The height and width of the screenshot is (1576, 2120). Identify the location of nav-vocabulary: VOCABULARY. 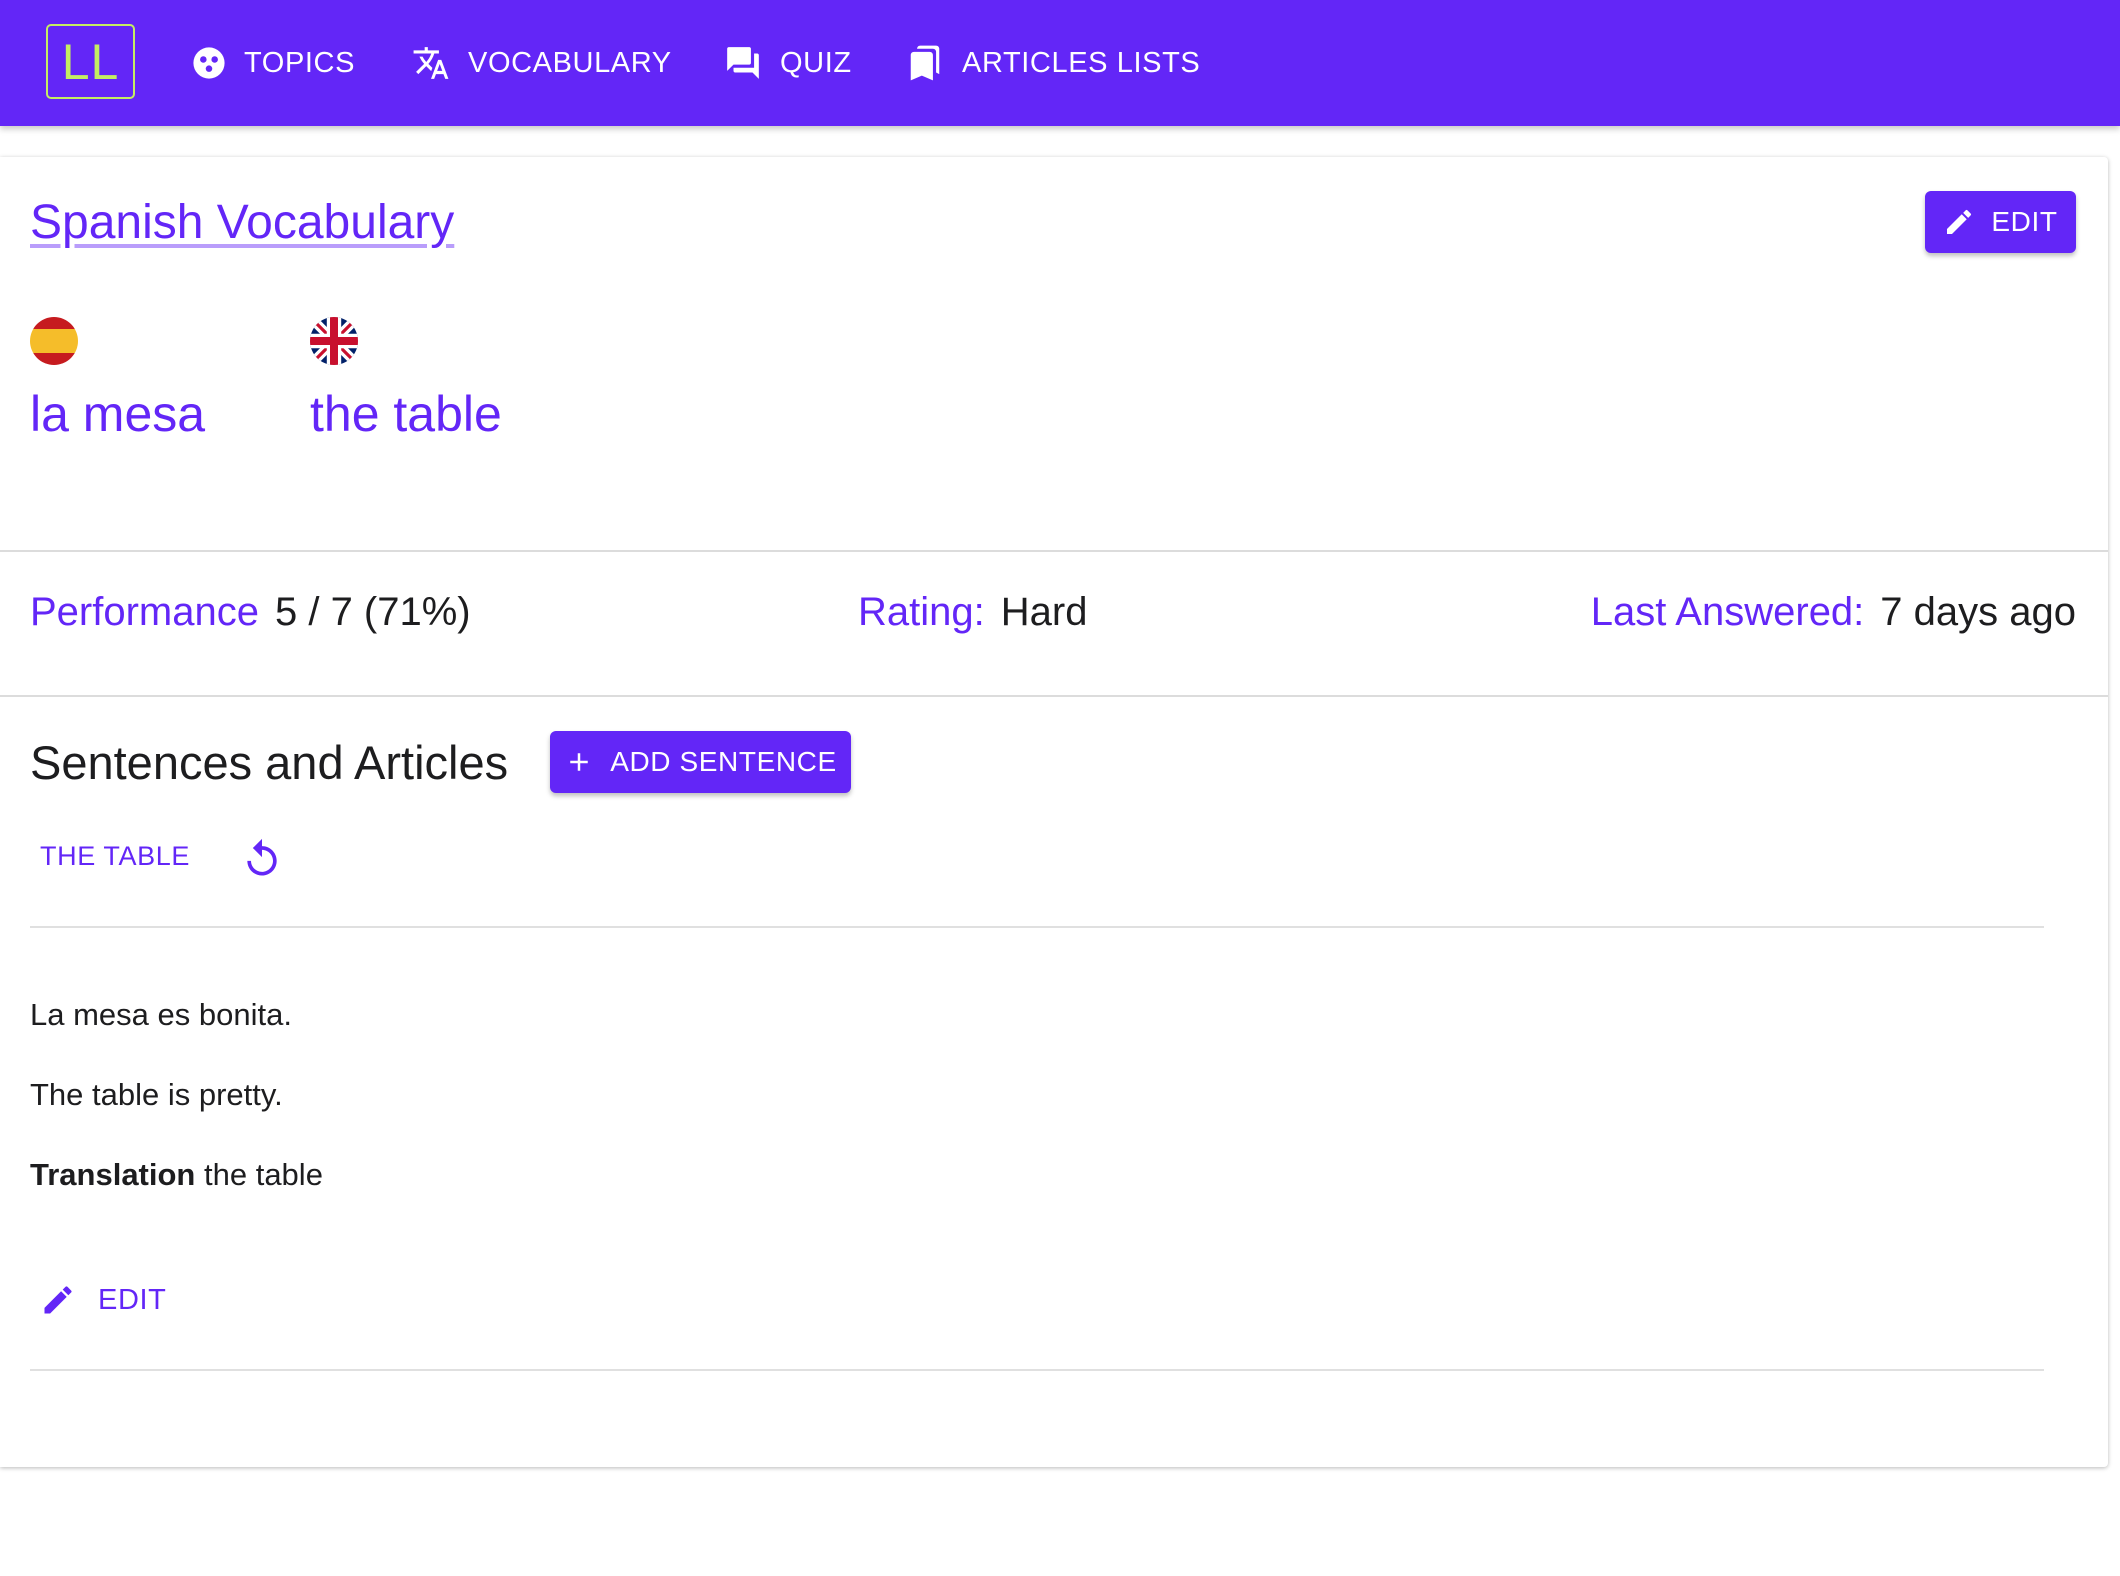
(542, 63).